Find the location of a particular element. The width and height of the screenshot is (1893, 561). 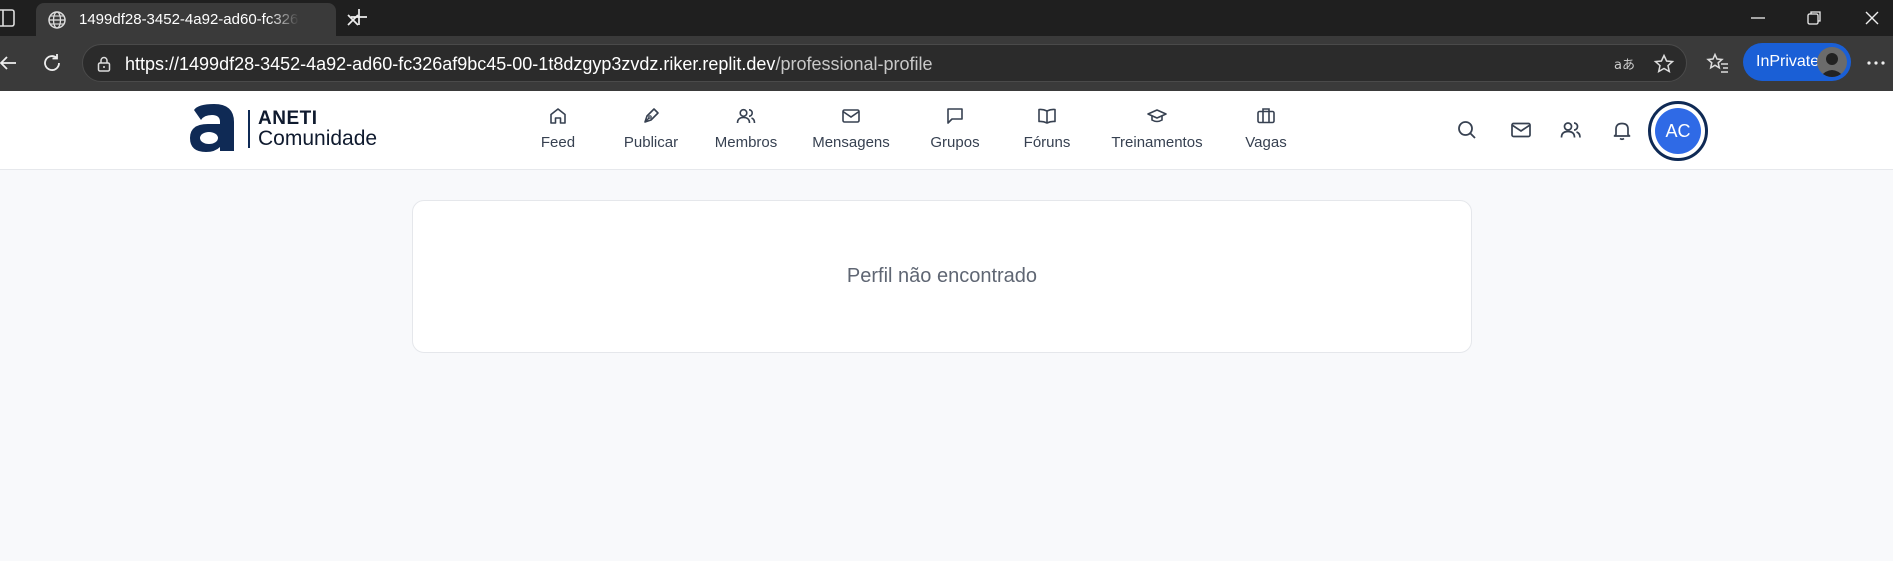

nav-label: Grupos is located at coordinates (955, 142).